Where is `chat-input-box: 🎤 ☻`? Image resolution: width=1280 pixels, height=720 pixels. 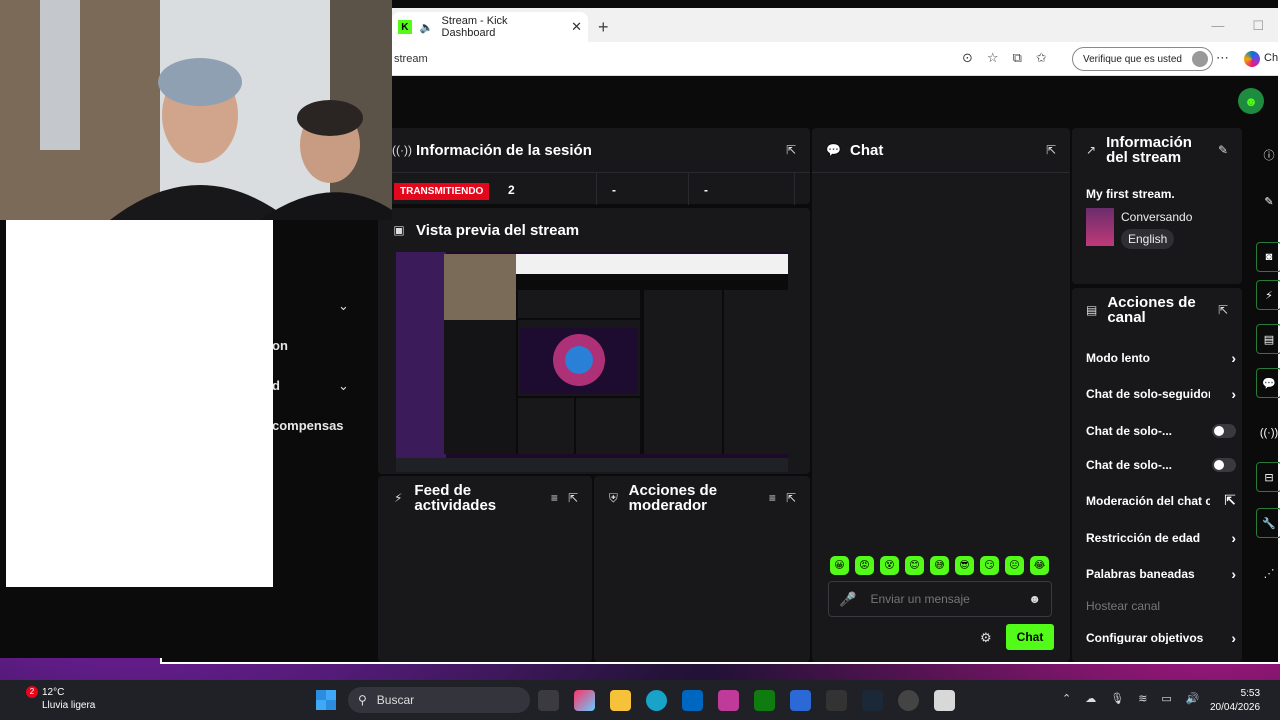
chat-input-box: 🎤 ☻ is located at coordinates (940, 599).